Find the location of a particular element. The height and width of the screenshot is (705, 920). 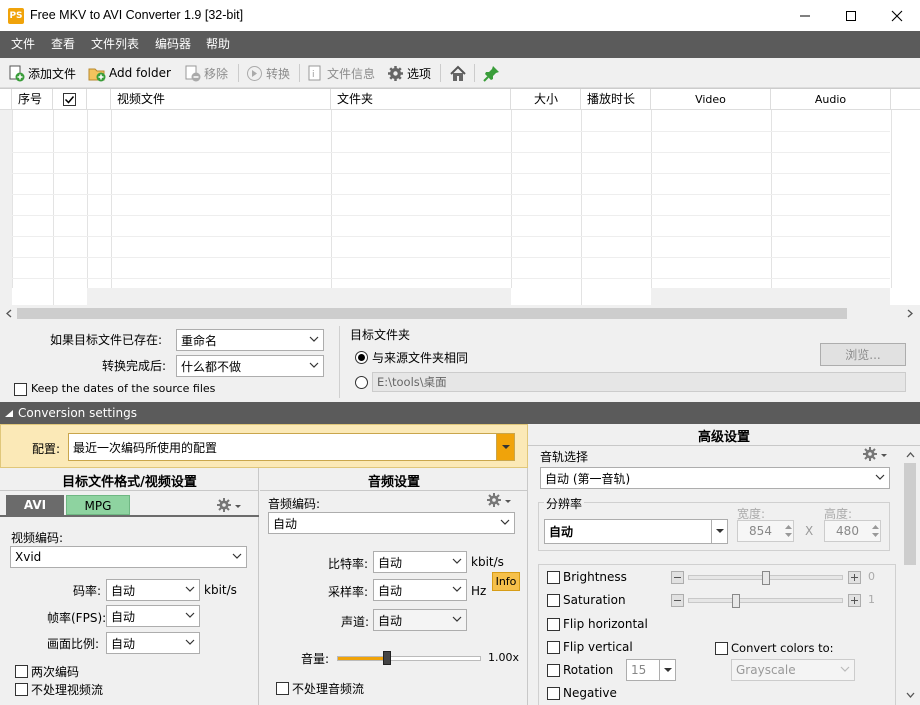

track-select: 自动 (第一音轨) is located at coordinates (715, 478).